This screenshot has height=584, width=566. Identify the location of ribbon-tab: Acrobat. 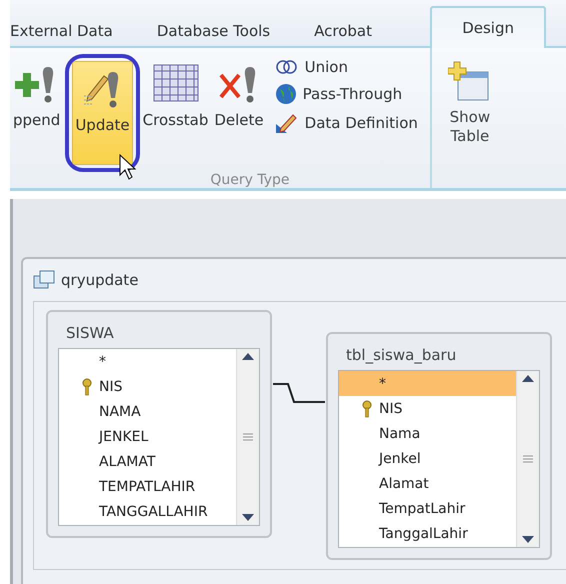
(343, 31).